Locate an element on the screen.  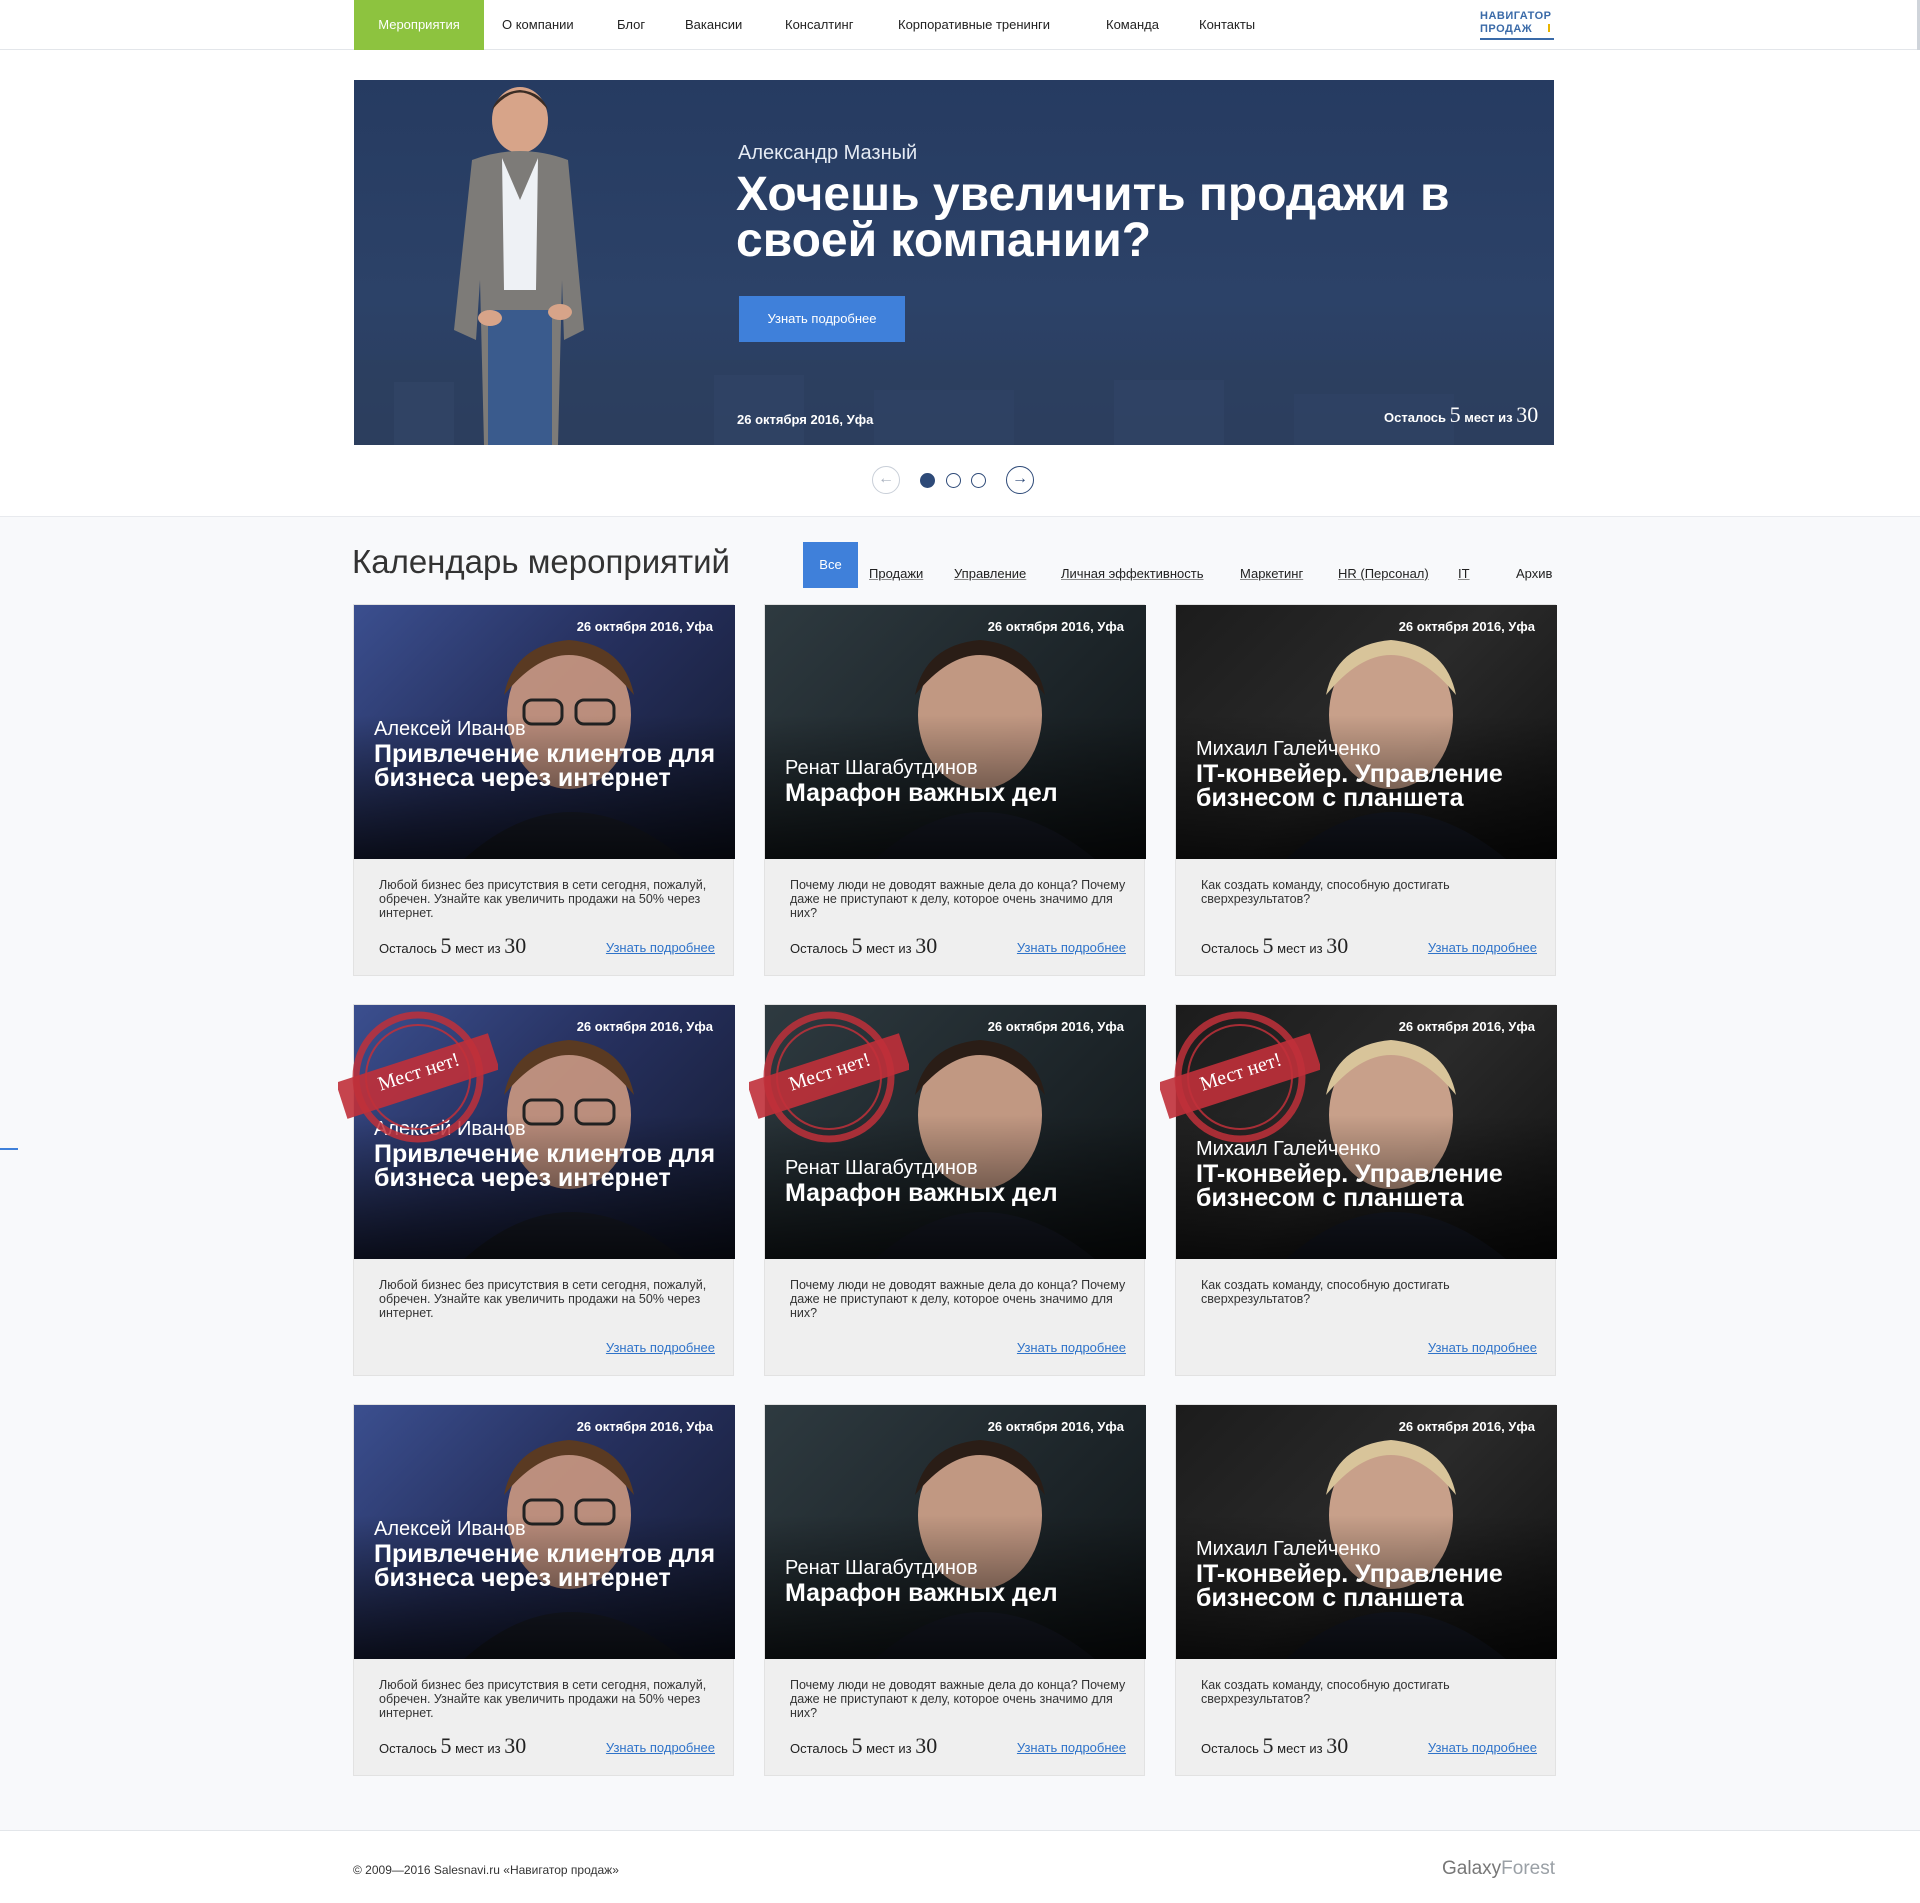
event-card-speaker: Михаил Галейченко is located at coordinates (1288, 1549).